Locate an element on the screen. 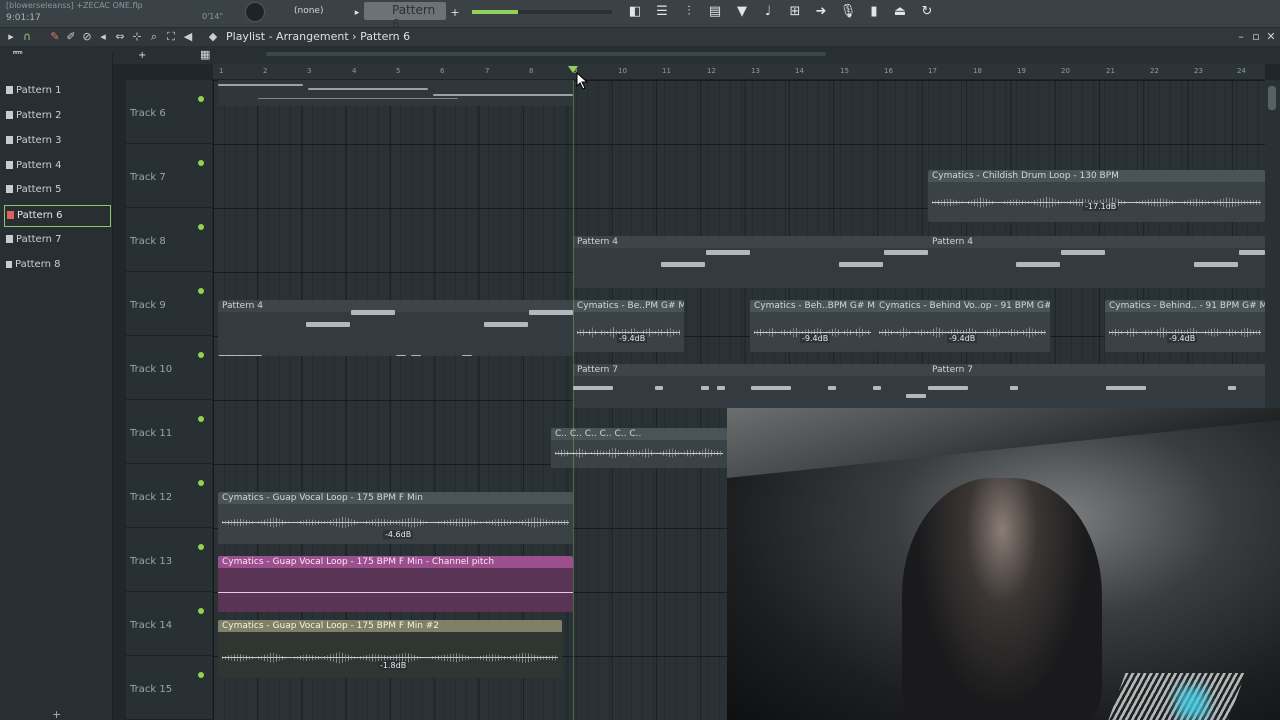  magnet-icon: ∩ is located at coordinates (27, 37).